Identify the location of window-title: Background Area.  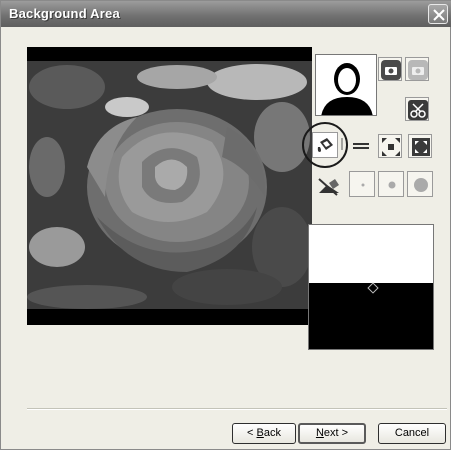
(64, 13).